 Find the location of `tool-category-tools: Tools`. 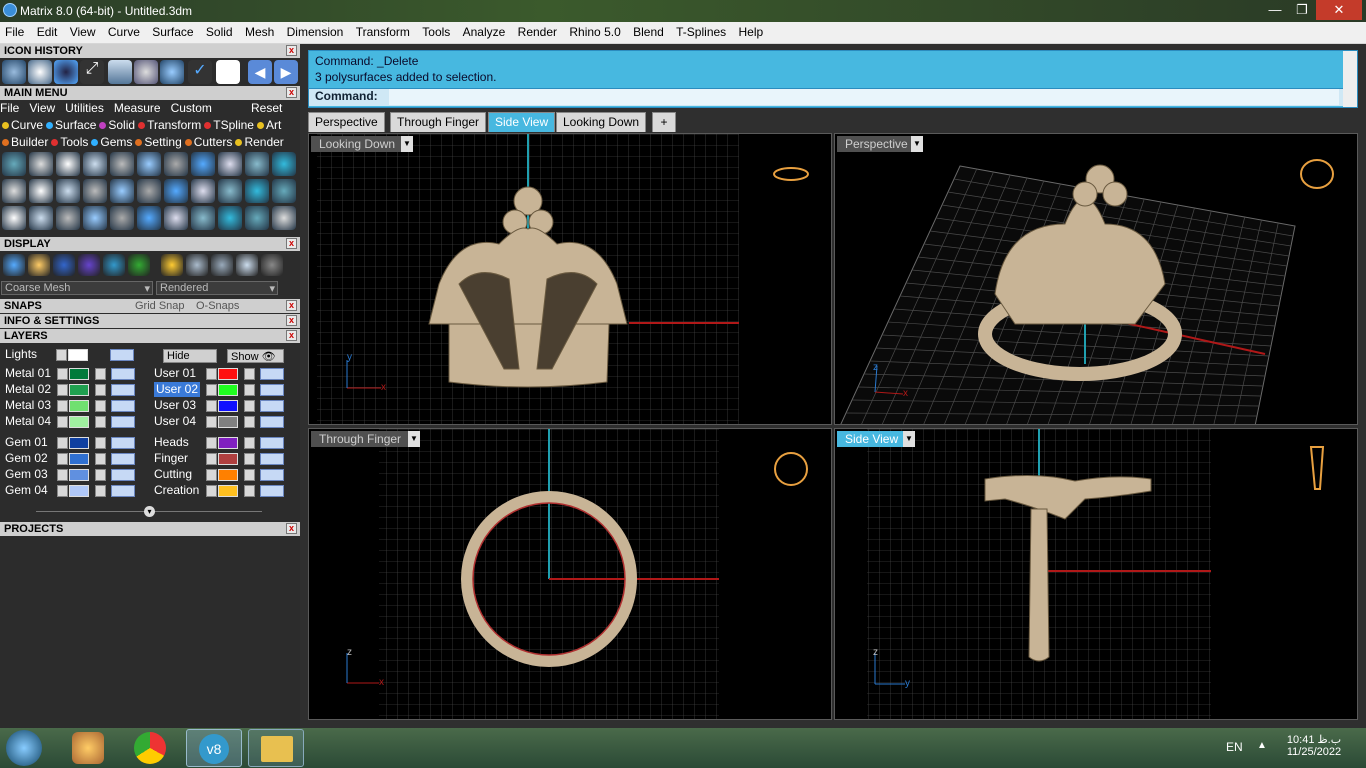

tool-category-tools: Tools is located at coordinates (69, 142).